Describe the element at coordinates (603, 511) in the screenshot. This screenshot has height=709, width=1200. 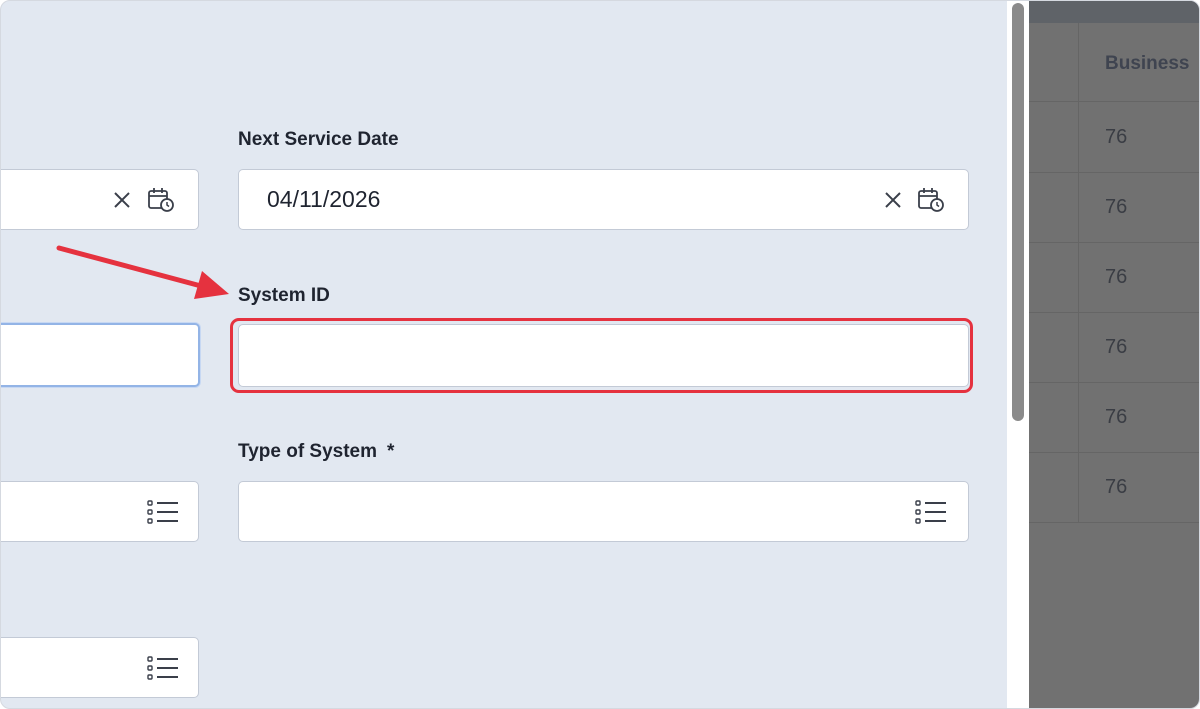
I see `type-of-system-select` at that location.